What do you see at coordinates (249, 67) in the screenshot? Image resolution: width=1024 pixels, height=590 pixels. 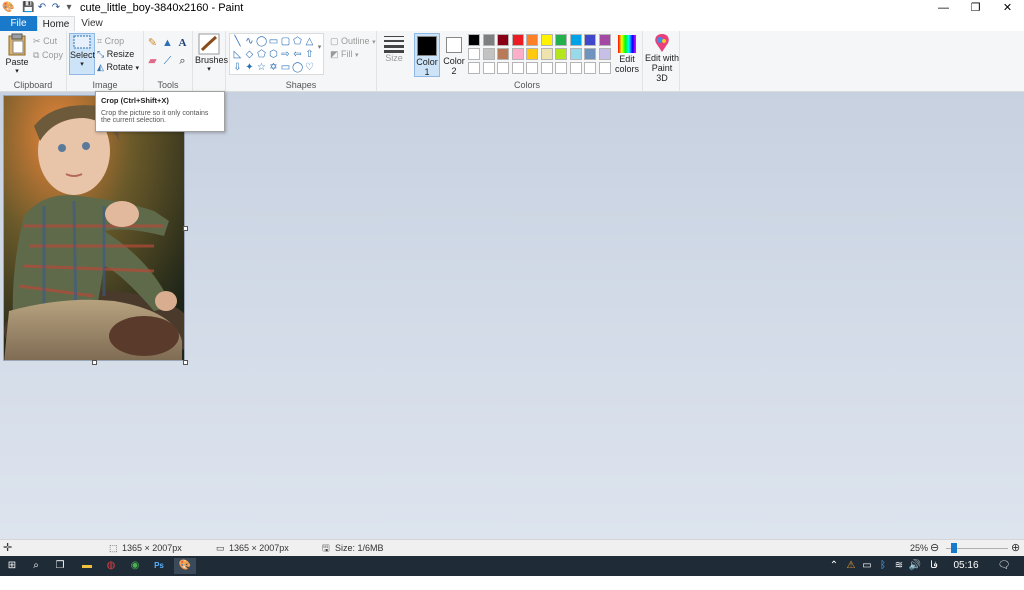 I see `four-point-star-shape-icon: ✦` at bounding box center [249, 67].